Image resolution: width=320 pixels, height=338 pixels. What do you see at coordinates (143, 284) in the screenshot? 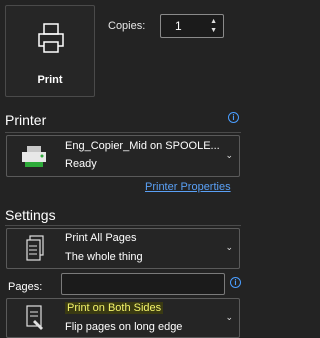
I see `pages-input` at bounding box center [143, 284].